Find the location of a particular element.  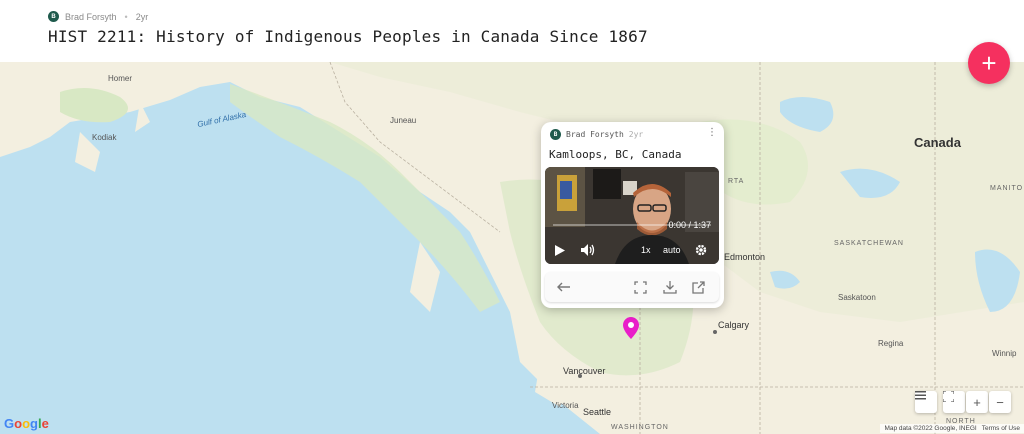

video-time: 0:00 / 1:37 is located at coordinates (689, 225).